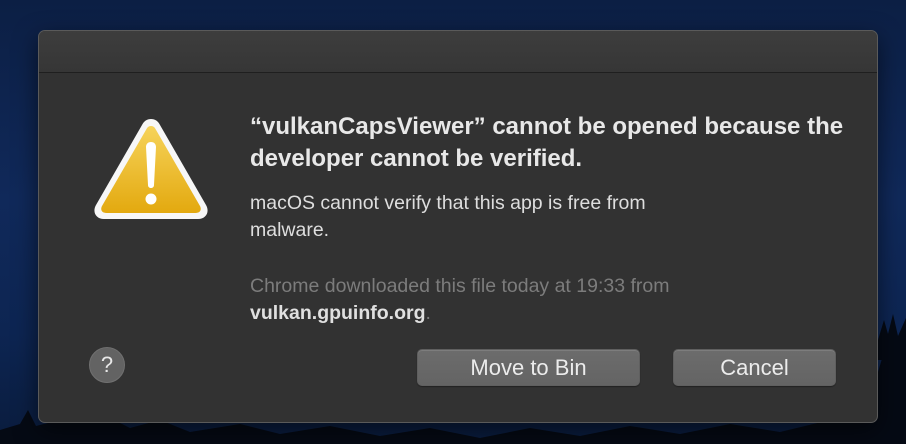  Describe the element at coordinates (528, 367) in the screenshot. I see `move-to-bin-button: Move to Bin` at that location.